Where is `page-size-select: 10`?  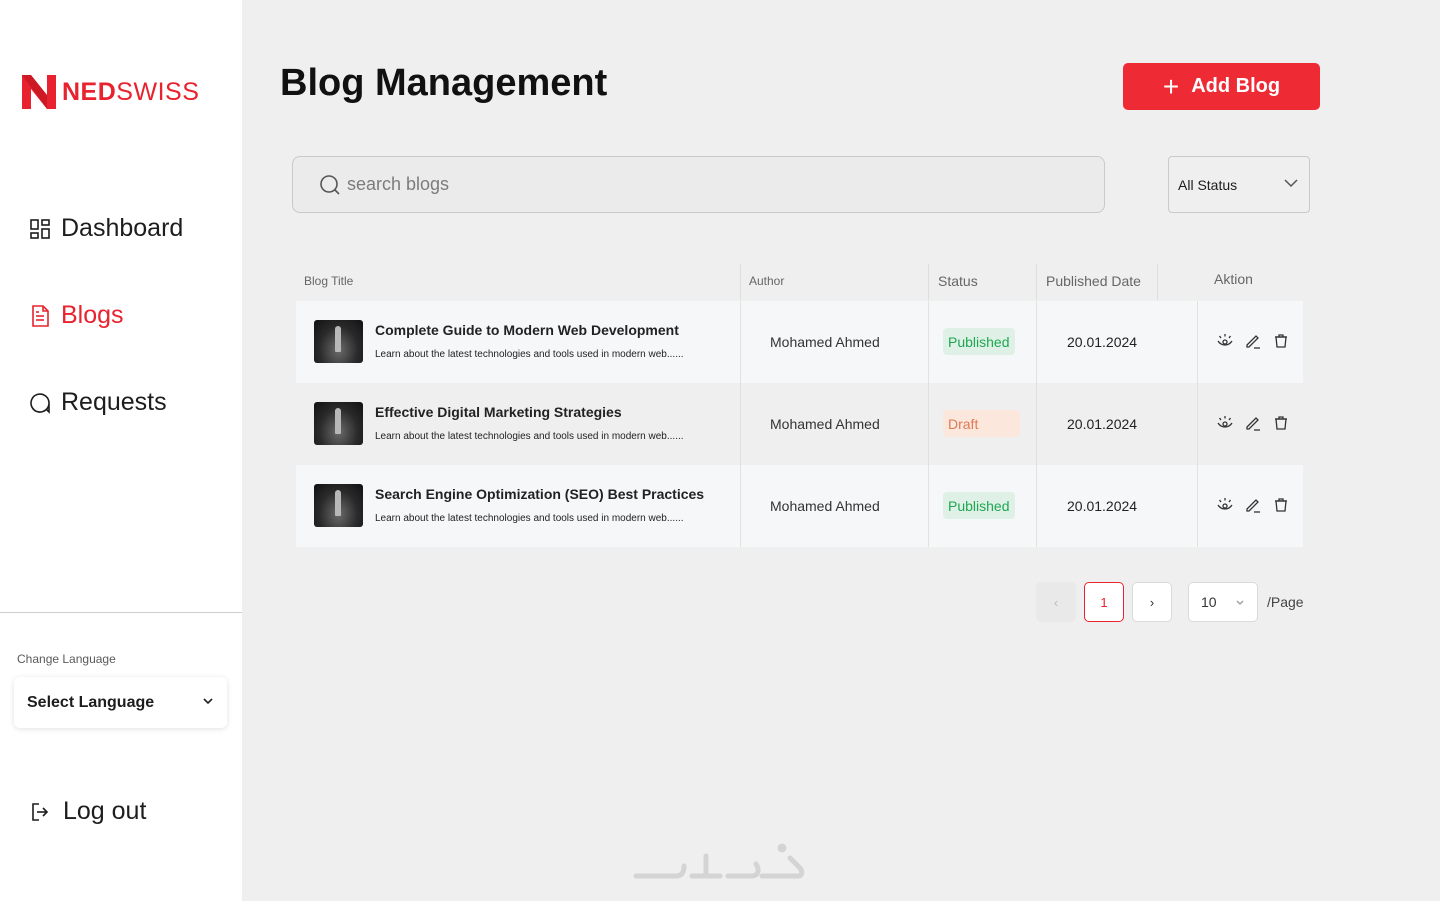 page-size-select: 10 is located at coordinates (1223, 602).